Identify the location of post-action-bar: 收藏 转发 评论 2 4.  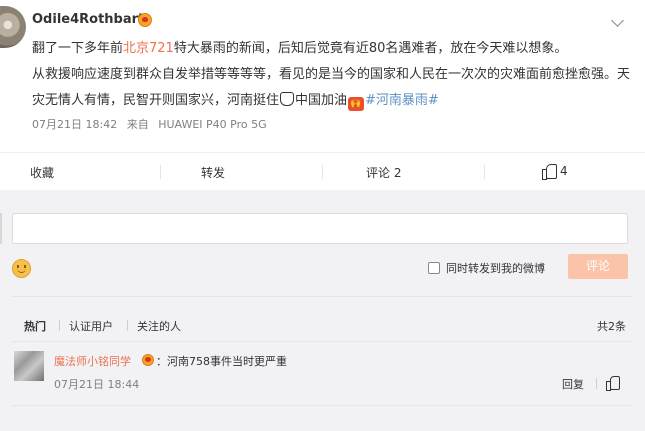
(322, 171).